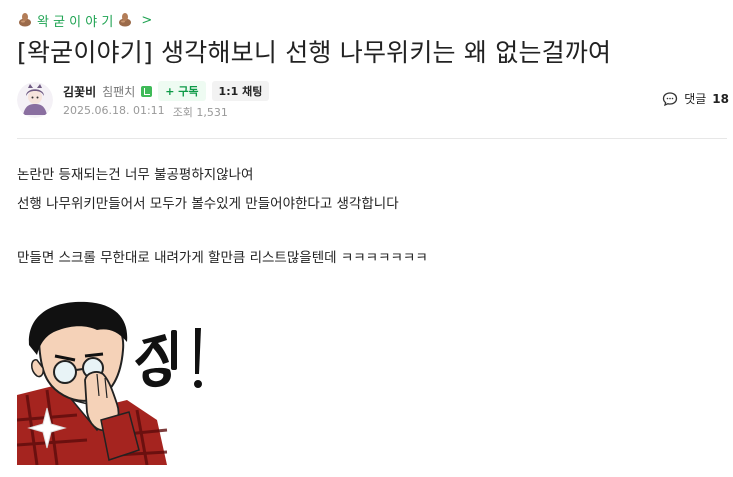  Describe the element at coordinates (147, 20) in the screenshot. I see `chevron-right-icon: >` at that location.